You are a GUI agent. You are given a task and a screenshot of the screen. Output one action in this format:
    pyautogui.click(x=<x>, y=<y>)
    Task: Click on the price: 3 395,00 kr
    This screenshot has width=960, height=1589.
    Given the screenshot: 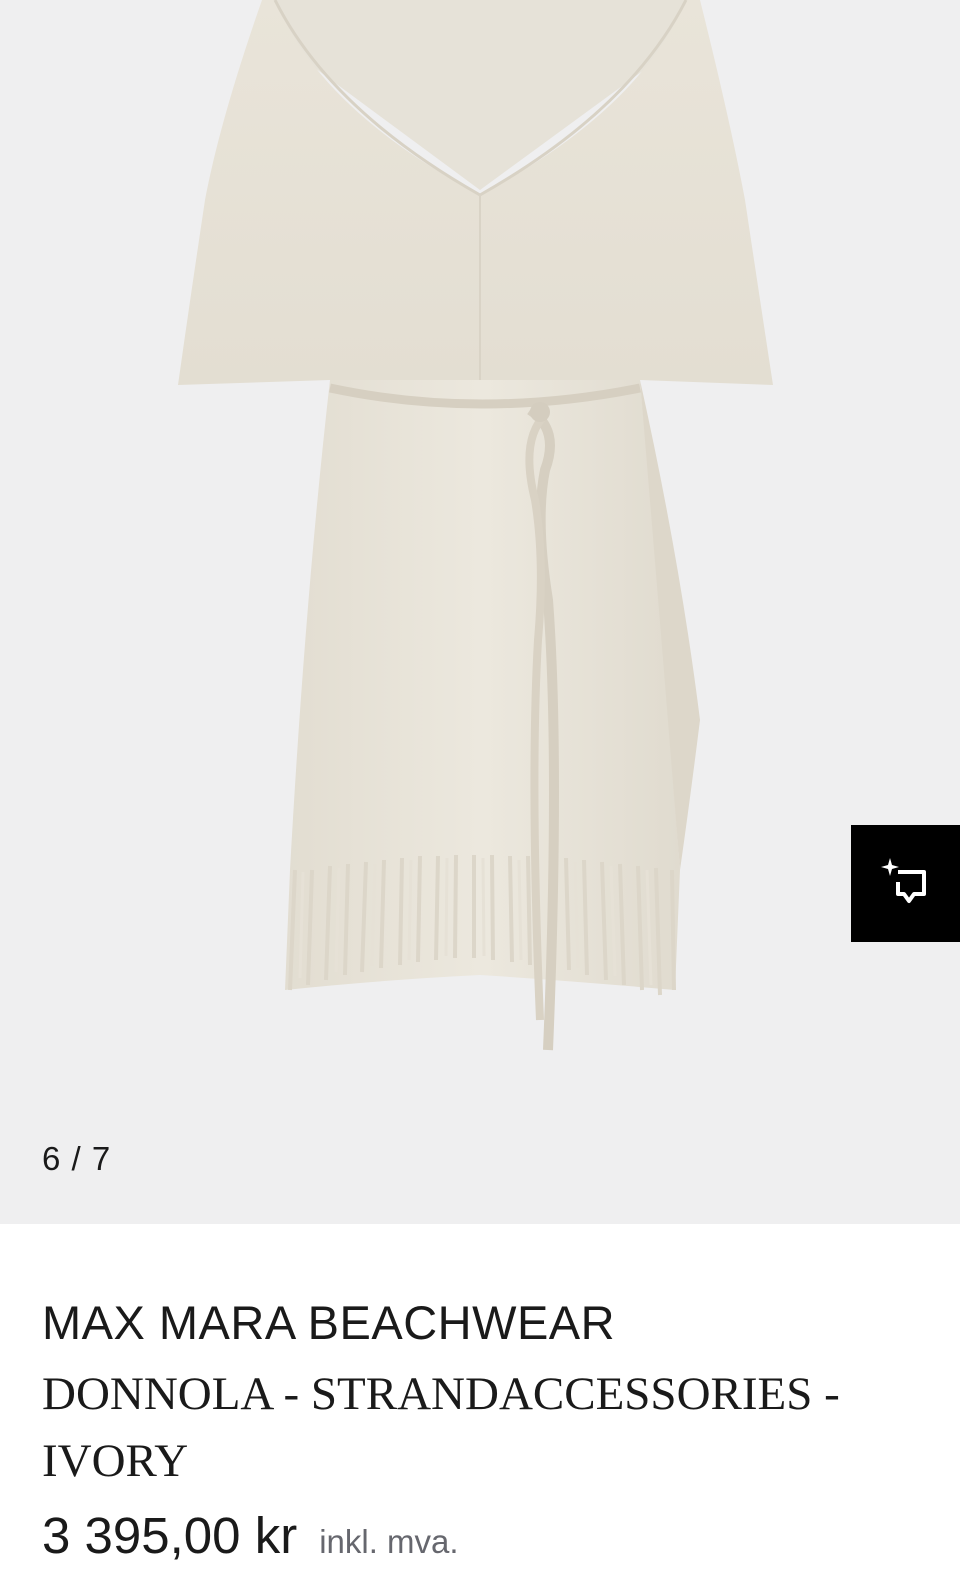 What is the action you would take?
    pyautogui.click(x=170, y=1535)
    